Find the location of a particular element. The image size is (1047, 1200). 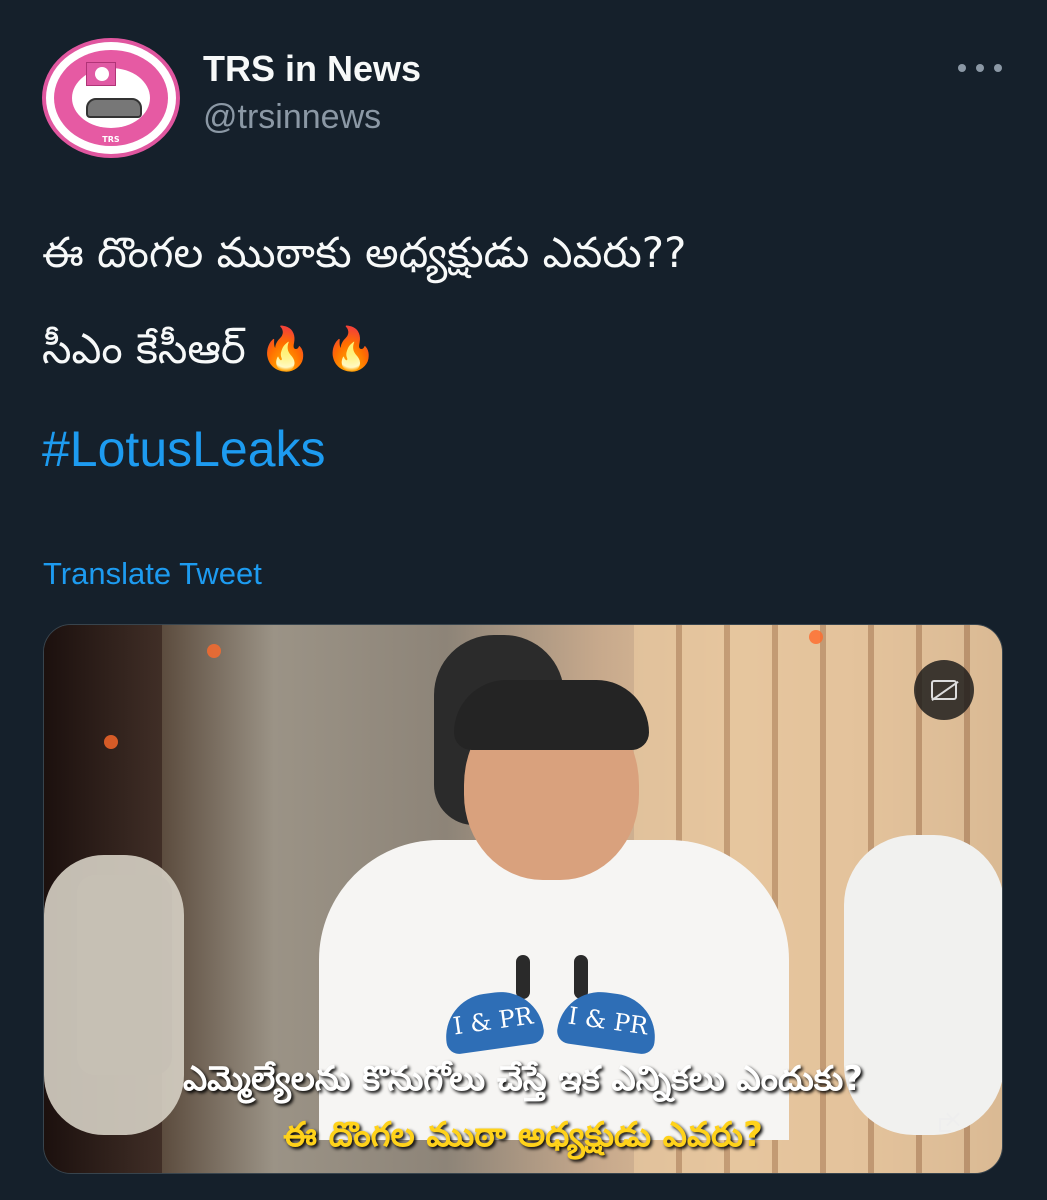

avatar: TRS is located at coordinates (111, 98).